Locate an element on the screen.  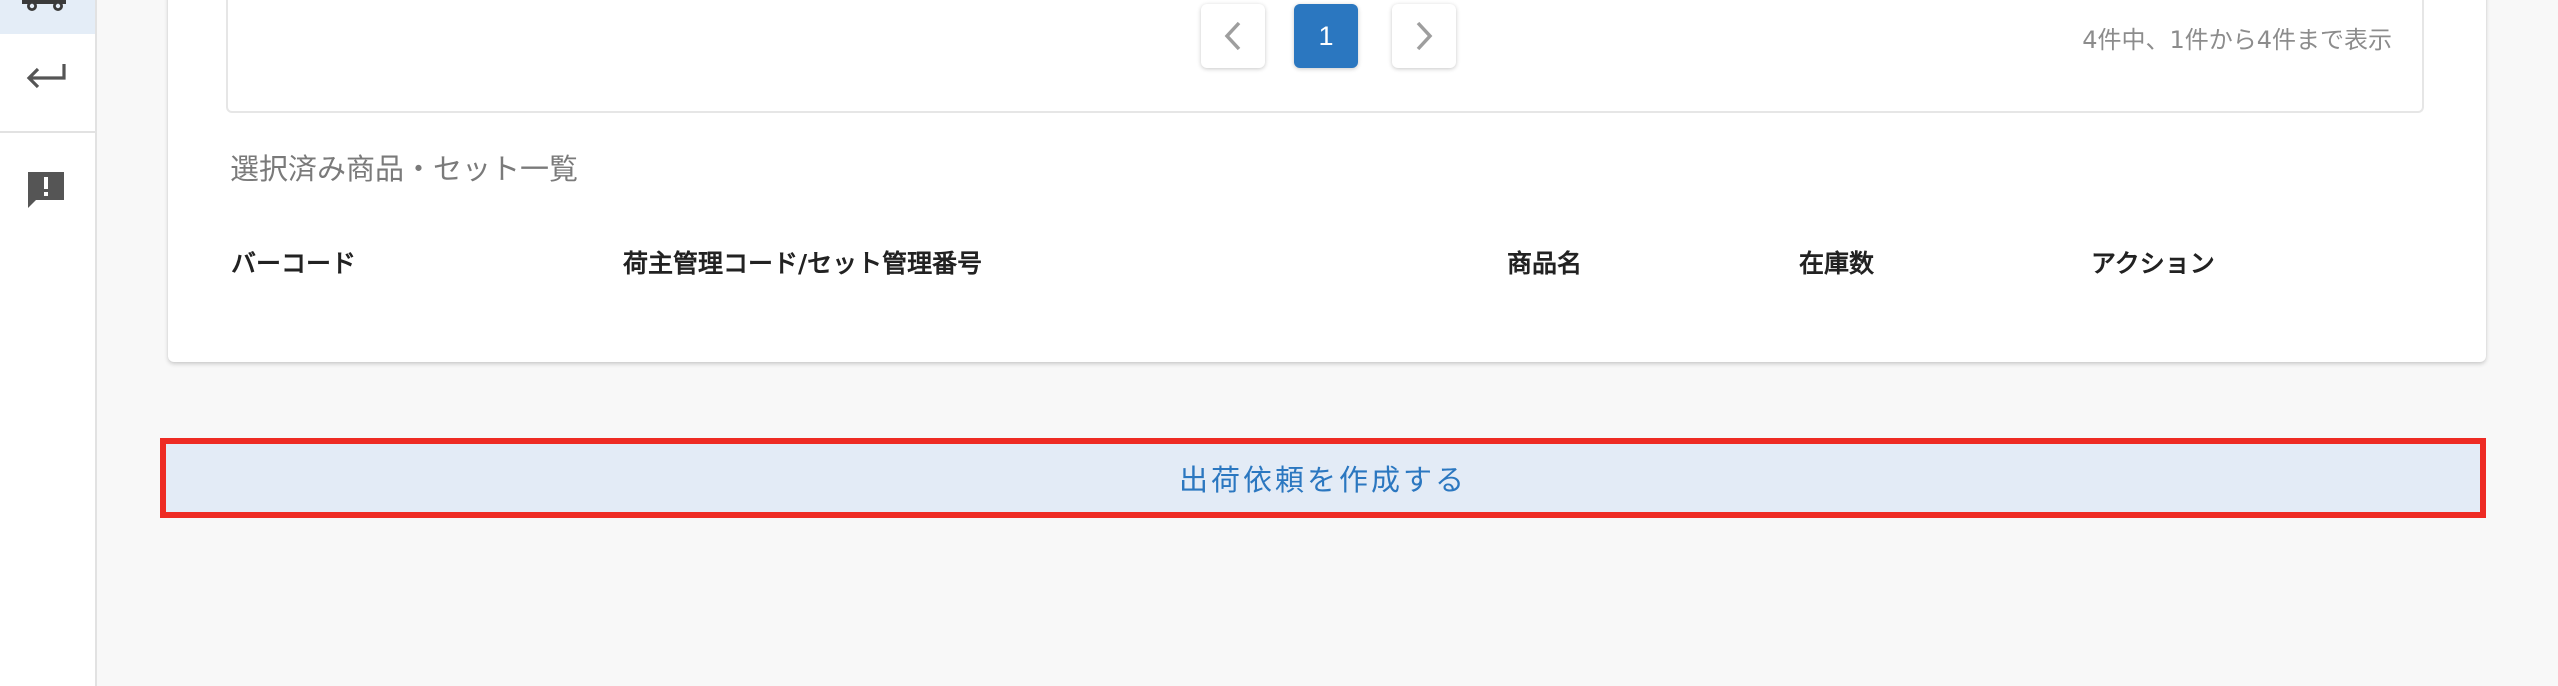
feedback-icon is located at coordinates (46, 190).